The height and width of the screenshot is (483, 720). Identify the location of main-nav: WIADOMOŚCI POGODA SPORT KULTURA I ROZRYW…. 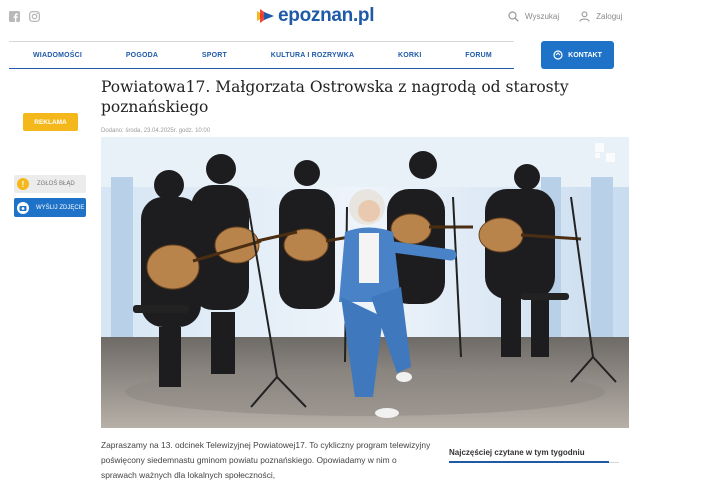
(261, 55).